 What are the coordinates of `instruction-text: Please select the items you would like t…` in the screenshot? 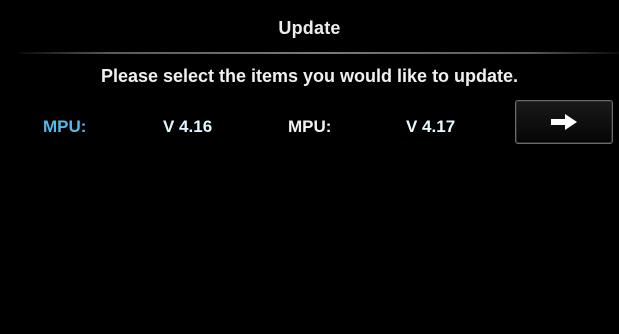 It's located at (309, 76).